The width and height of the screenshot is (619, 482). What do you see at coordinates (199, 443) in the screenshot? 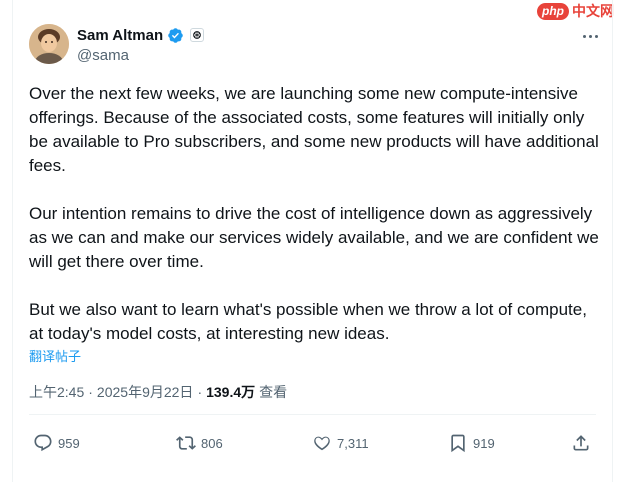
I see `repost-button: 806` at bounding box center [199, 443].